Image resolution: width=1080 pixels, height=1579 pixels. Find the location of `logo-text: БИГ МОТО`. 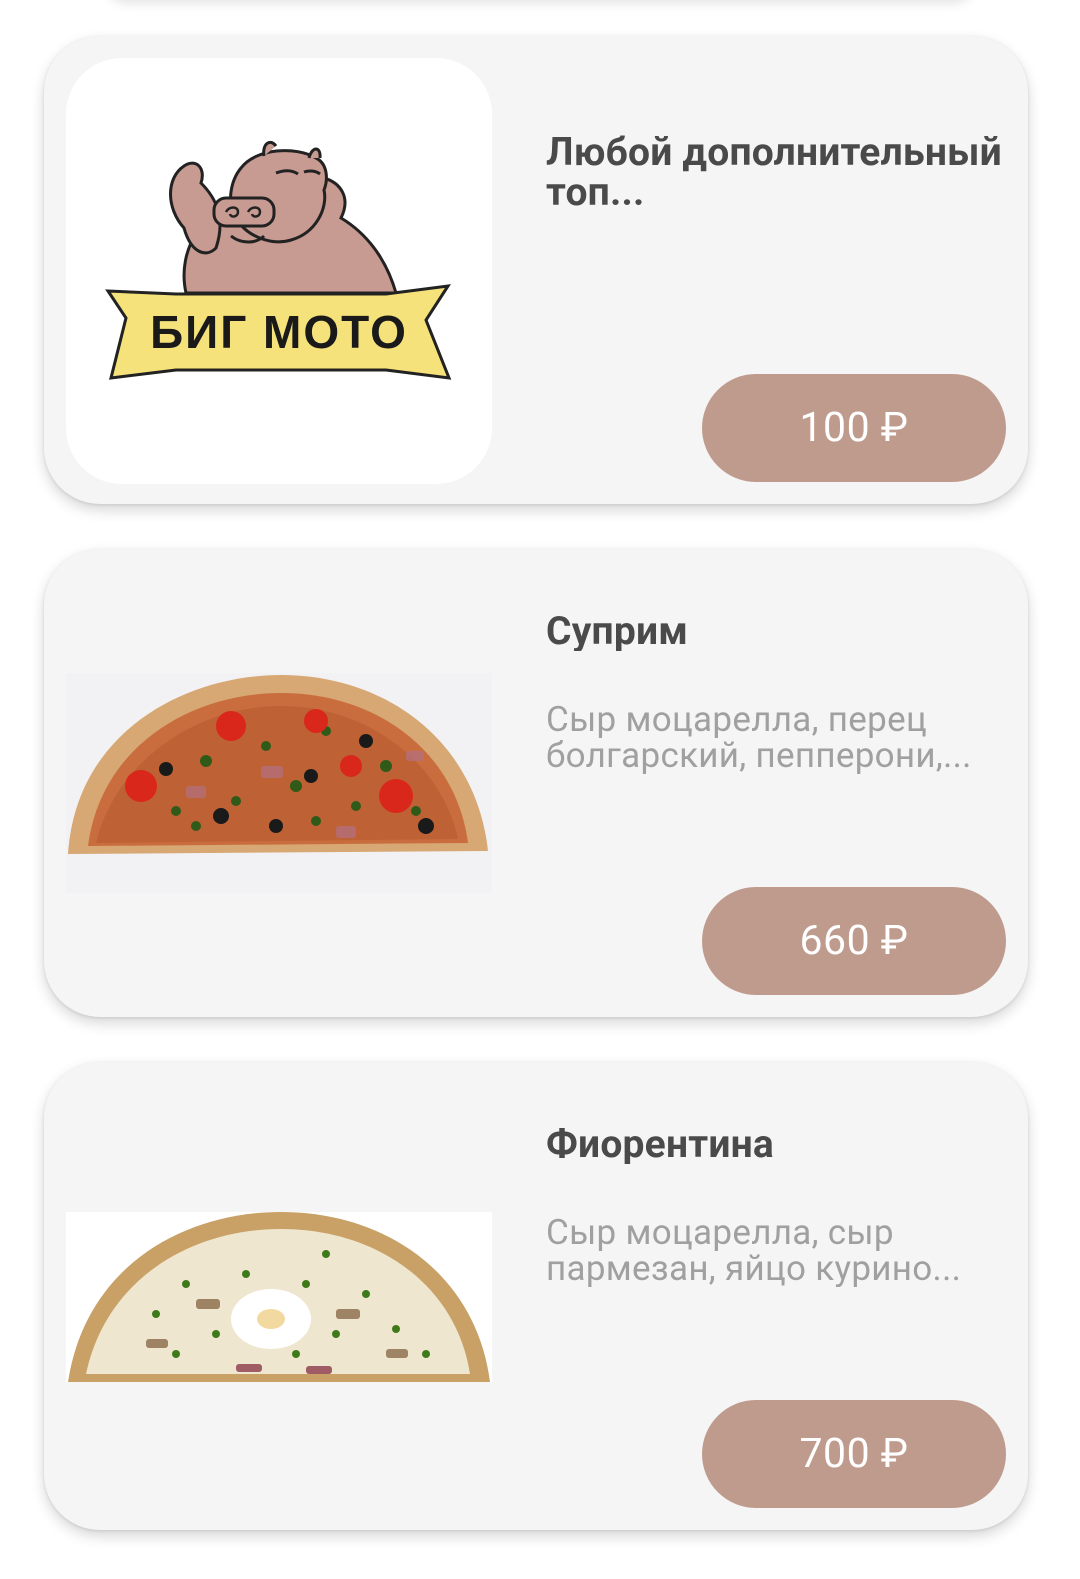

logo-text: БИГ МОТО is located at coordinates (279, 332).